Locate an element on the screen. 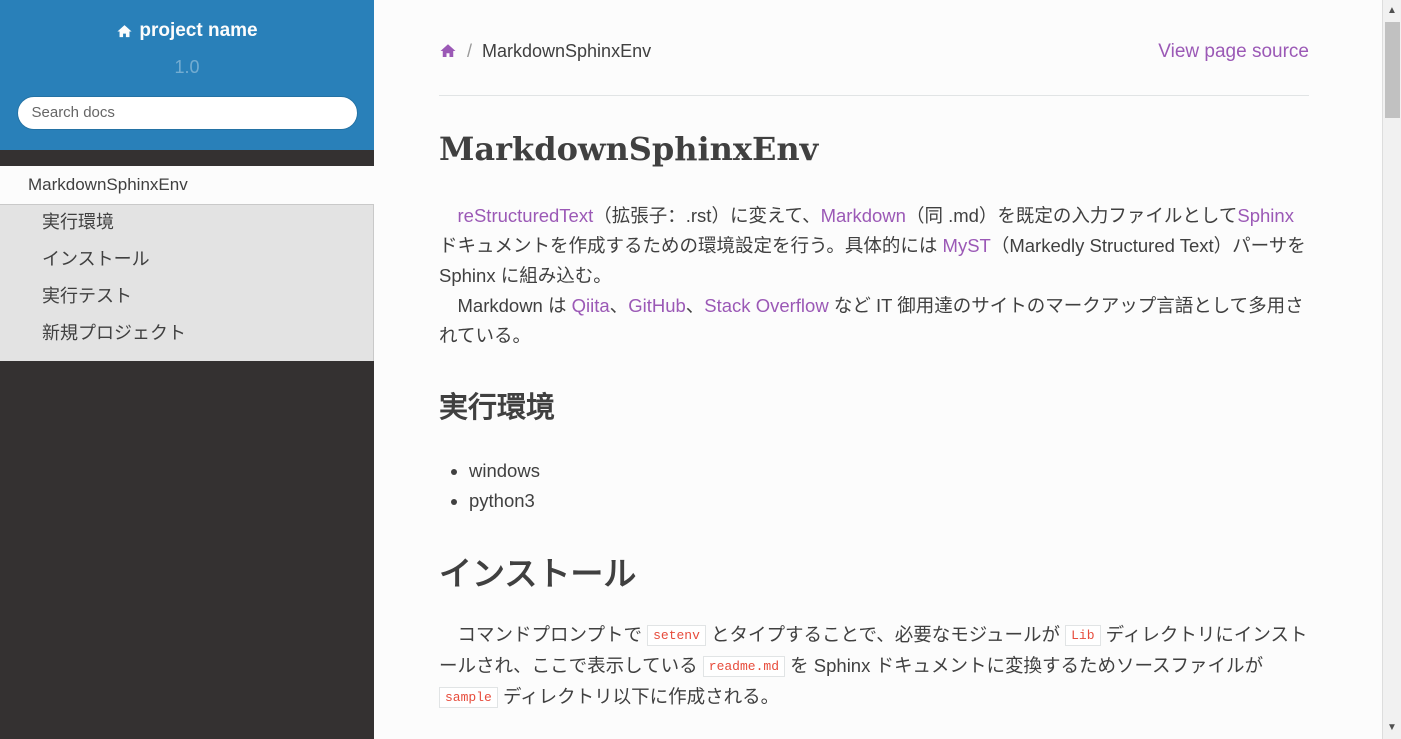  env-list: windows python3 is located at coordinates (489, 486).